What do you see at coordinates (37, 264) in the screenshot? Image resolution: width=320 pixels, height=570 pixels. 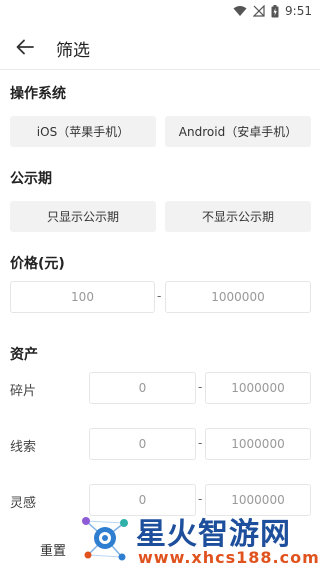 I see `price-section-title: 价格(元)` at bounding box center [37, 264].